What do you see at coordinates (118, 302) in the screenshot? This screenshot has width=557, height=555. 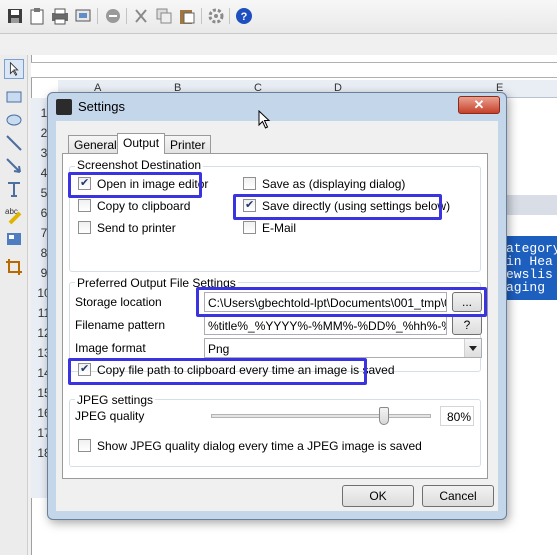 I see `storage-location-label: Storage location` at bounding box center [118, 302].